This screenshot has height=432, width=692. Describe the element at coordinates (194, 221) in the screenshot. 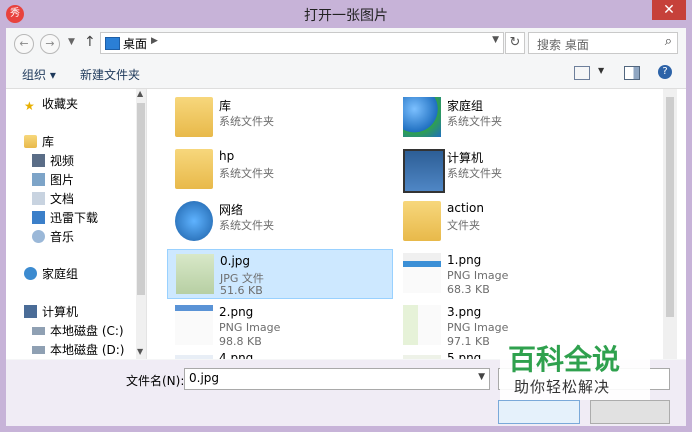

I see `network-icon` at that location.